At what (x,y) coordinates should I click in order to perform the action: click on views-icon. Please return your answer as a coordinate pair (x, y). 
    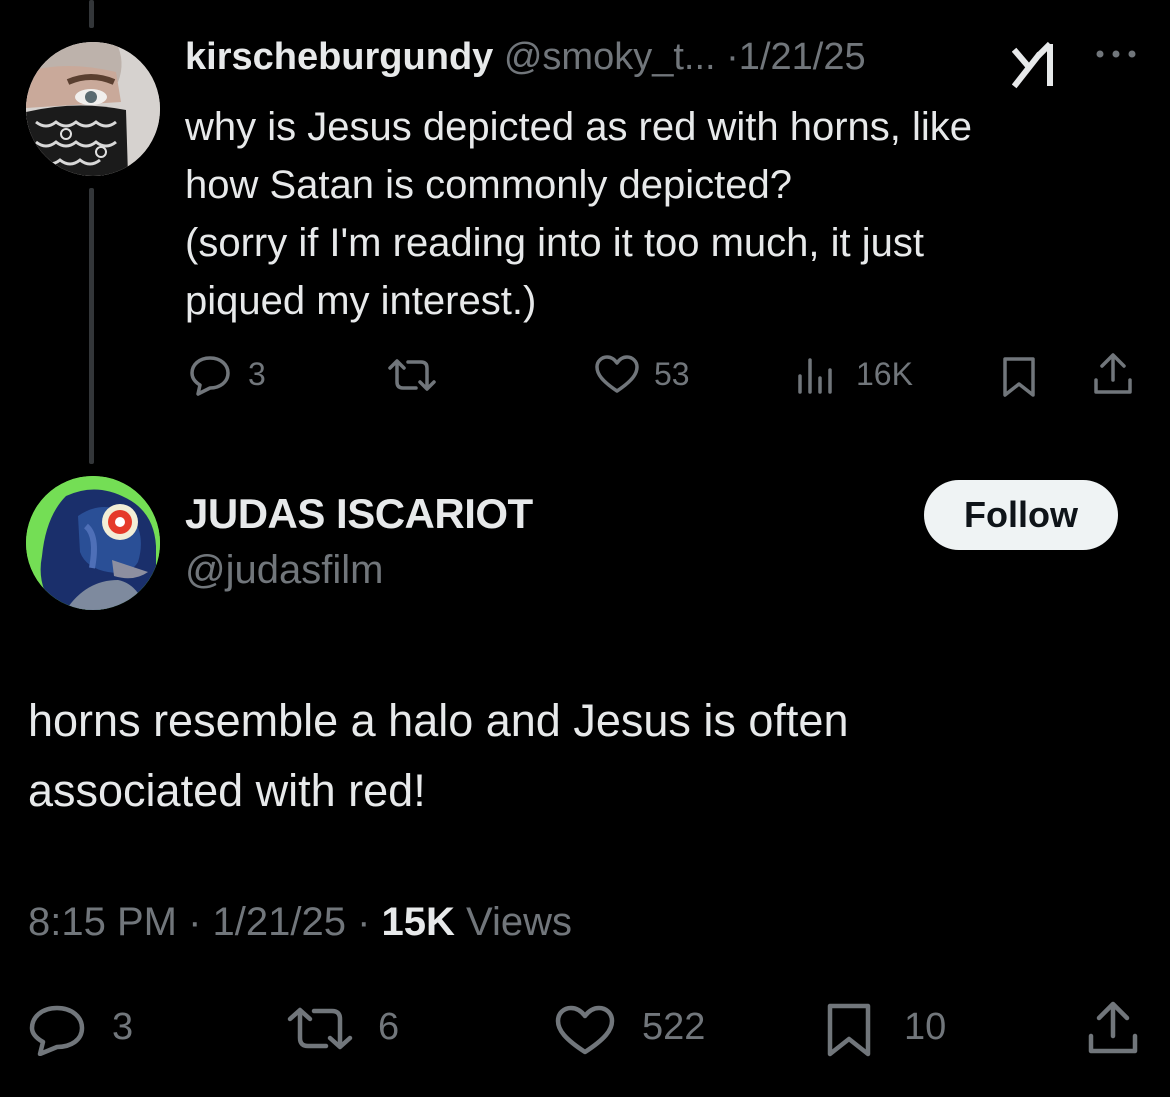
    Looking at the image, I should click on (817, 376).